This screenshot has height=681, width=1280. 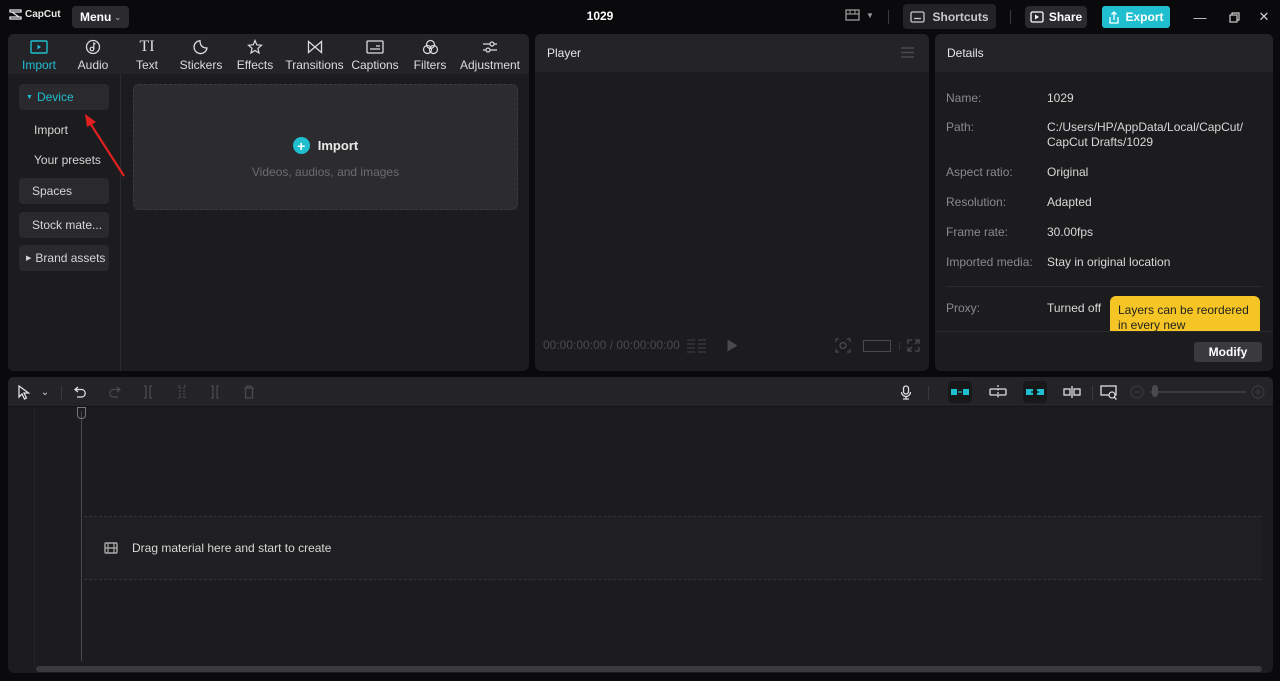 I want to click on trash-icon, so click(x=249, y=392).